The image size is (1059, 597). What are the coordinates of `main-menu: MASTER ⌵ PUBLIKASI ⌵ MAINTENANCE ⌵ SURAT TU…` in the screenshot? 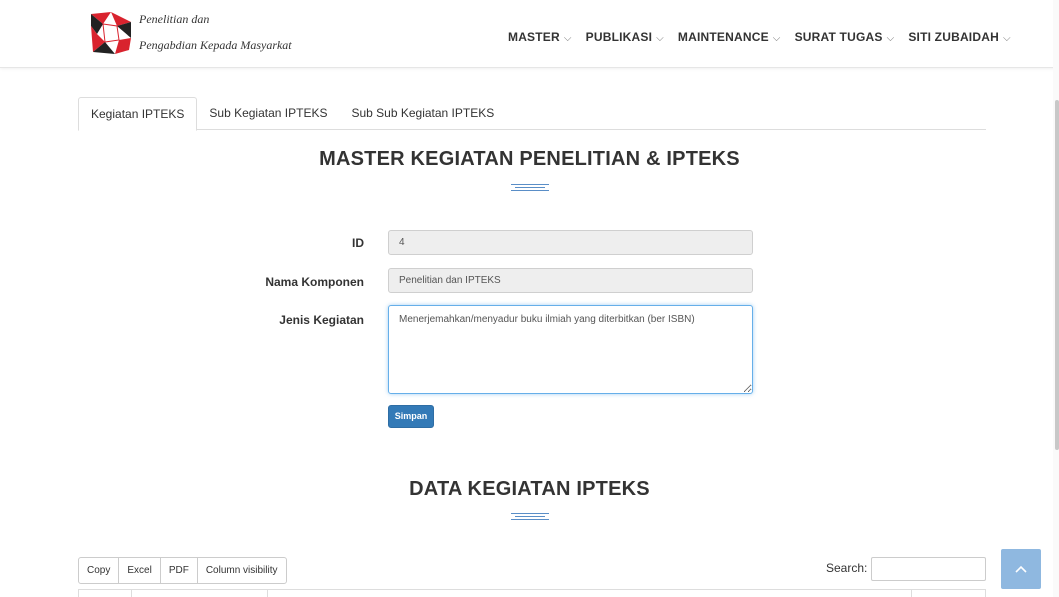 It's located at (766, 37).